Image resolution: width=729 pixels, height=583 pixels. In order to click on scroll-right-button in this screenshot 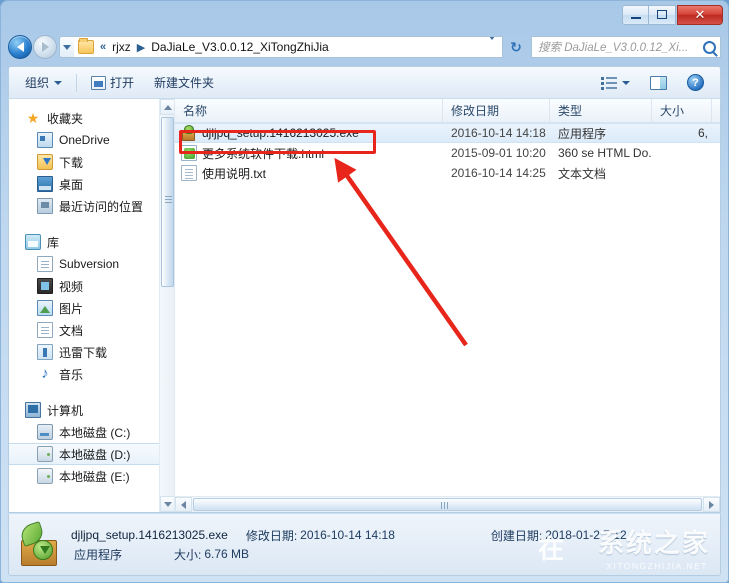, I will do `click(711, 504)`.